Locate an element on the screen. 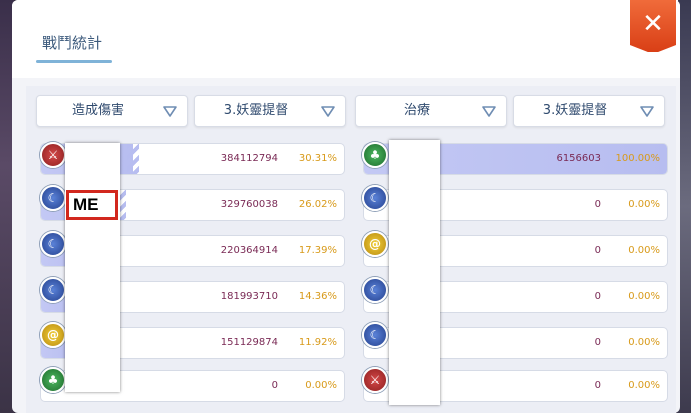 Image resolution: width=691 pixels, height=413 pixels. me-highlight-label: ME is located at coordinates (92, 205).